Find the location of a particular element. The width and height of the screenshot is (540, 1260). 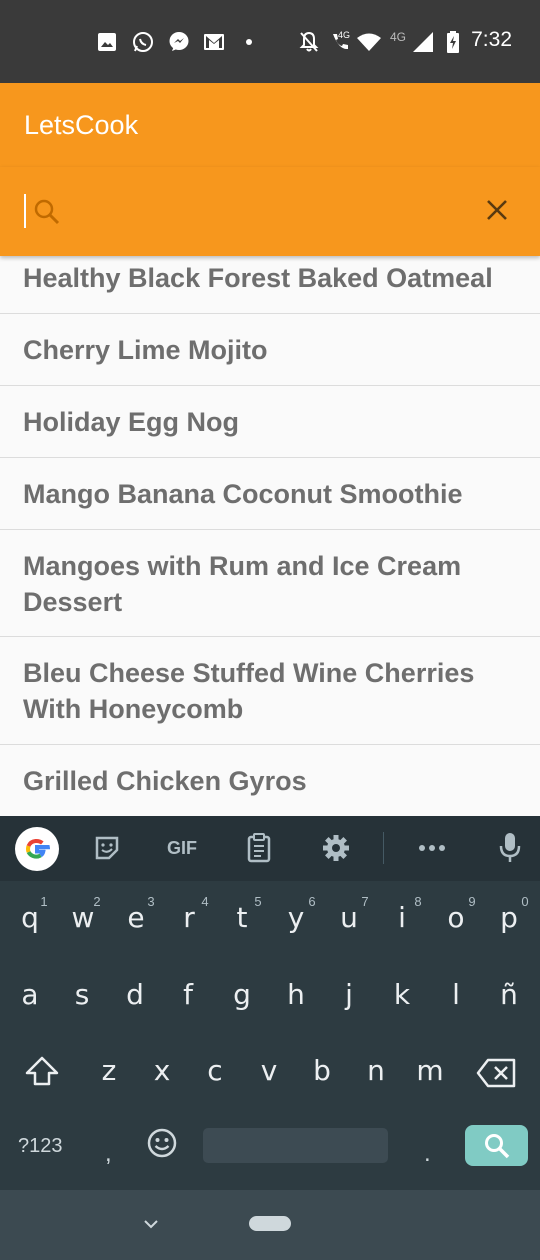

symbols-key: ?123 is located at coordinates (40, 1146).